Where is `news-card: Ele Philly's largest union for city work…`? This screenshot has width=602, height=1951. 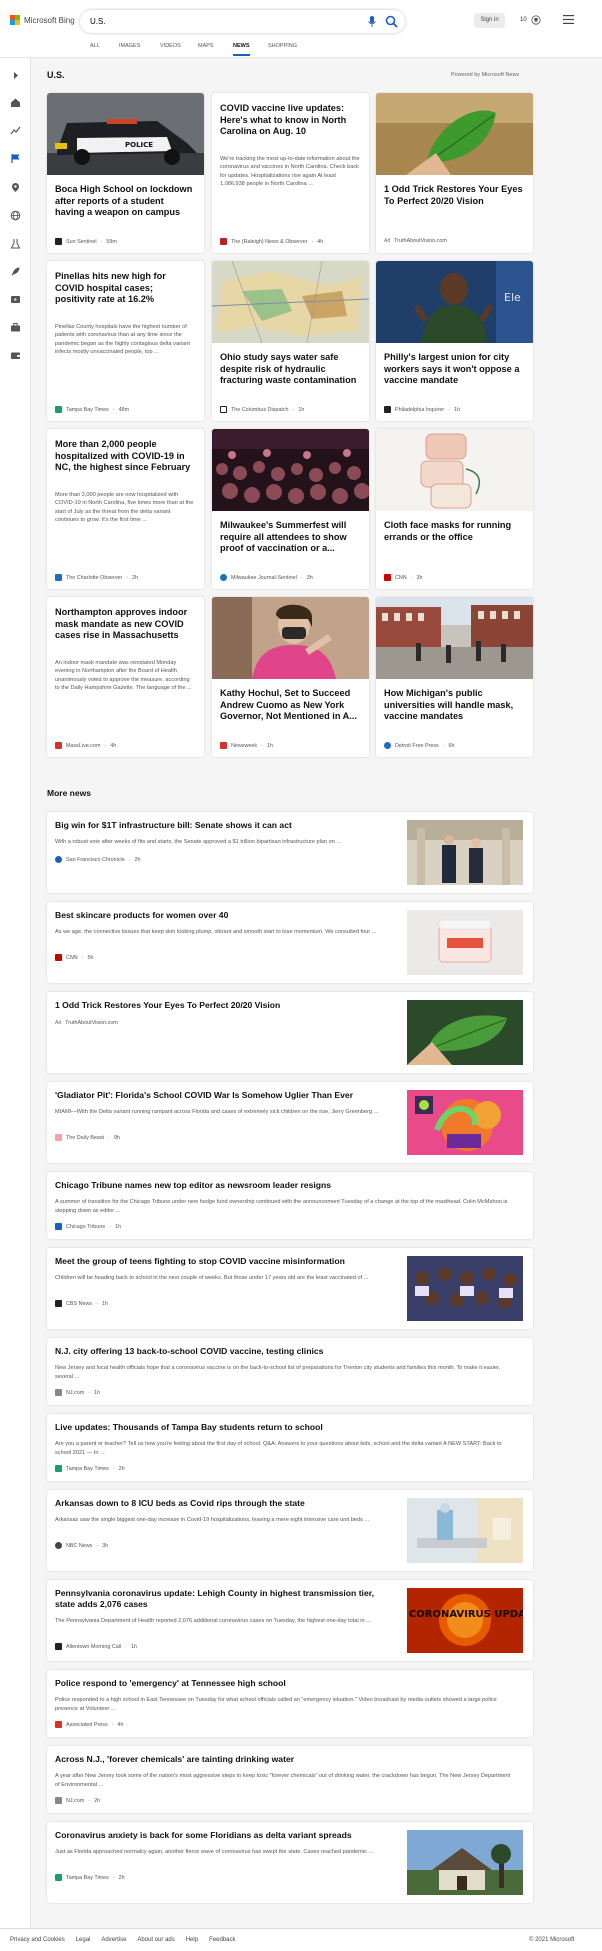 news-card: Ele Philly's largest union for city work… is located at coordinates (454, 341).